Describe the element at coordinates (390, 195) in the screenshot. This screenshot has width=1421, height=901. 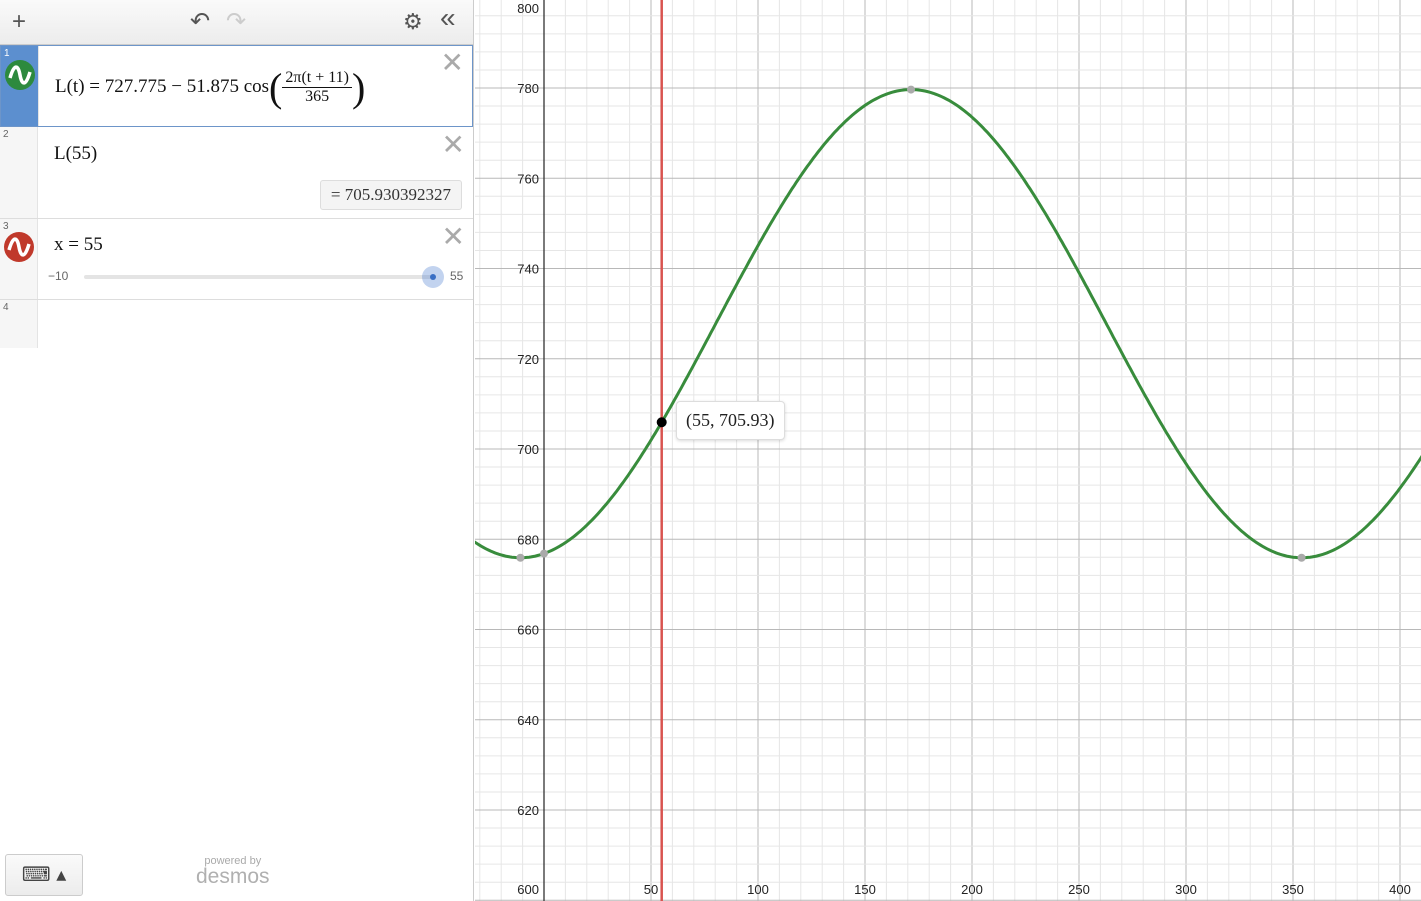
I see `evaluation-result: = 705.930392327` at that location.